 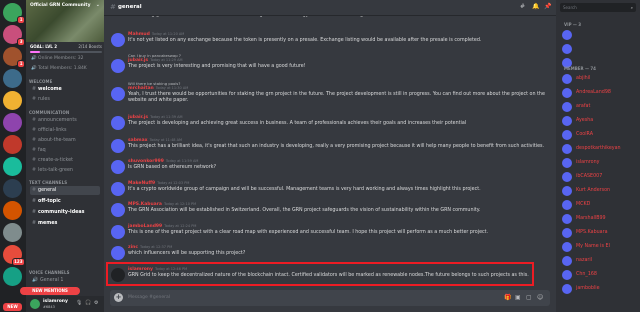 I want to click on message-author: jamboLand99 Today at 12:24 PM, so click(x=162, y=226).